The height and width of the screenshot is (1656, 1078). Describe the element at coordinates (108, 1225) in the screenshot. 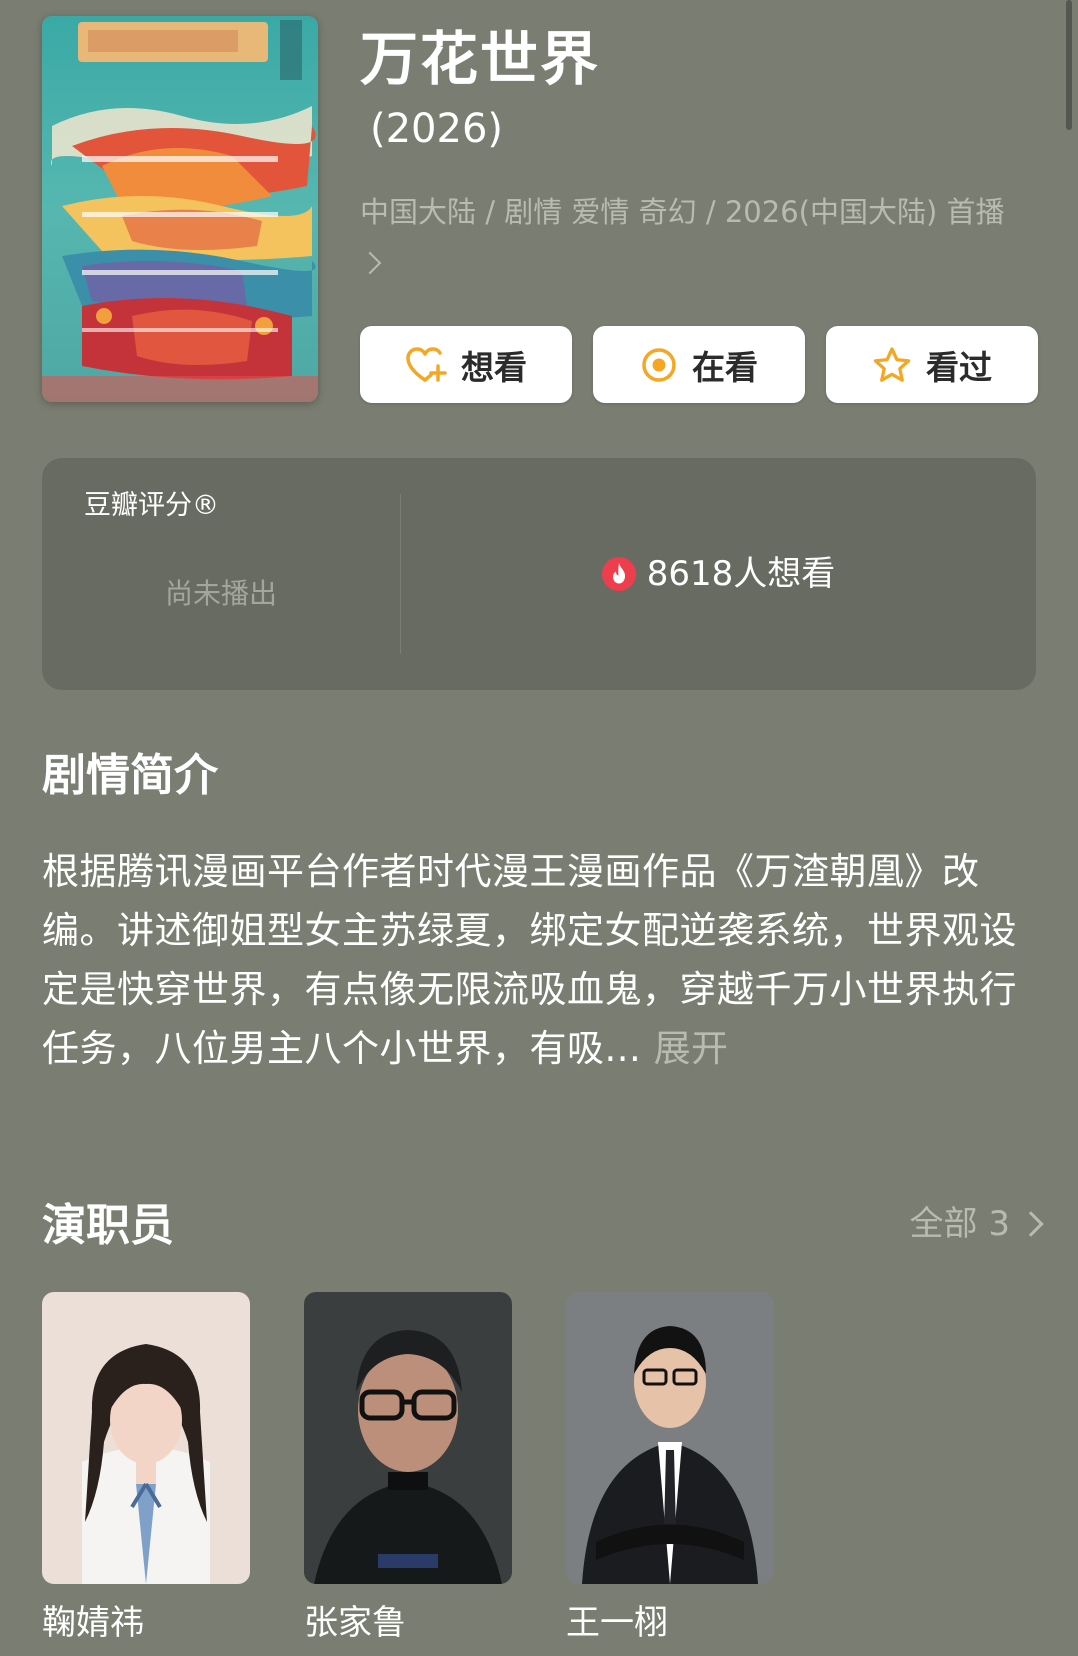

I see `cast-heading: 演职员` at that location.